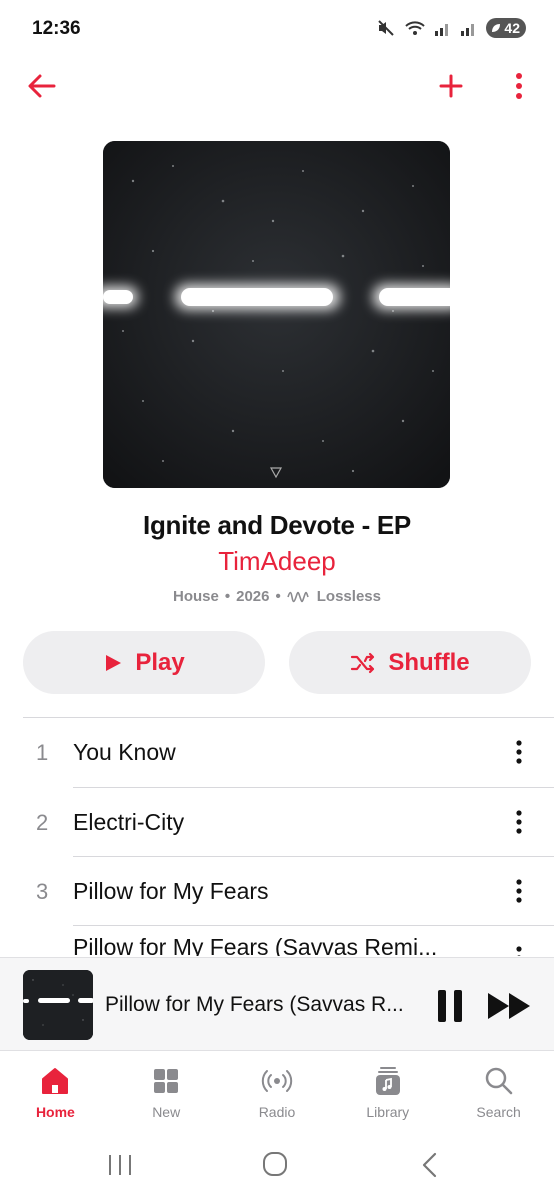 The height and width of the screenshot is (1200, 554). What do you see at coordinates (451, 86) in the screenshot?
I see `add-icon` at bounding box center [451, 86].